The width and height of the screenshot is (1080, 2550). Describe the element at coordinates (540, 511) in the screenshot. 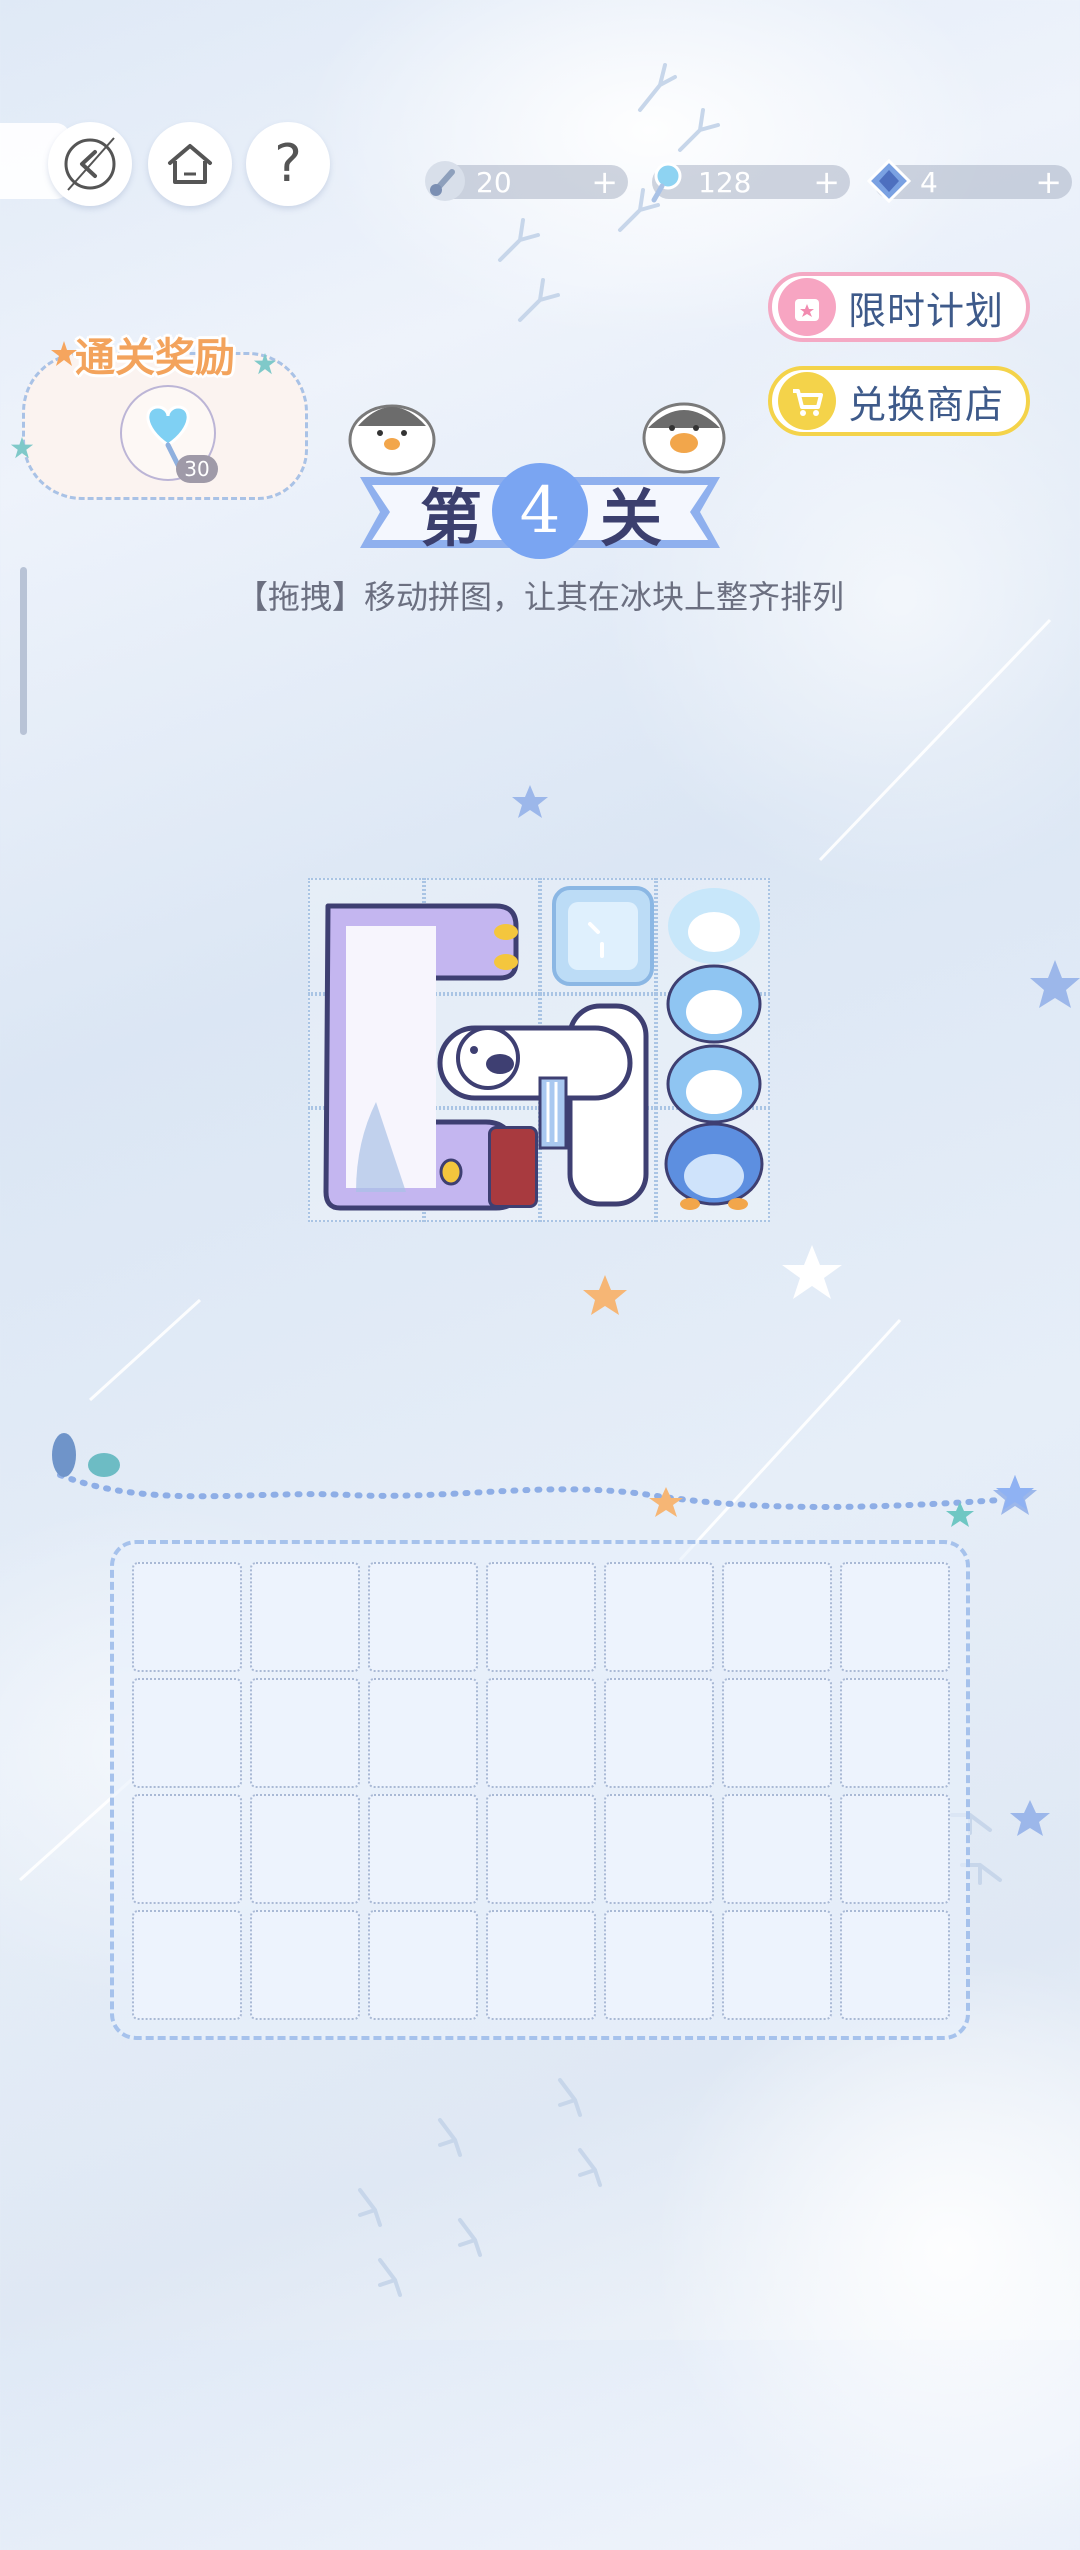

I see `level-number: 4` at that location.